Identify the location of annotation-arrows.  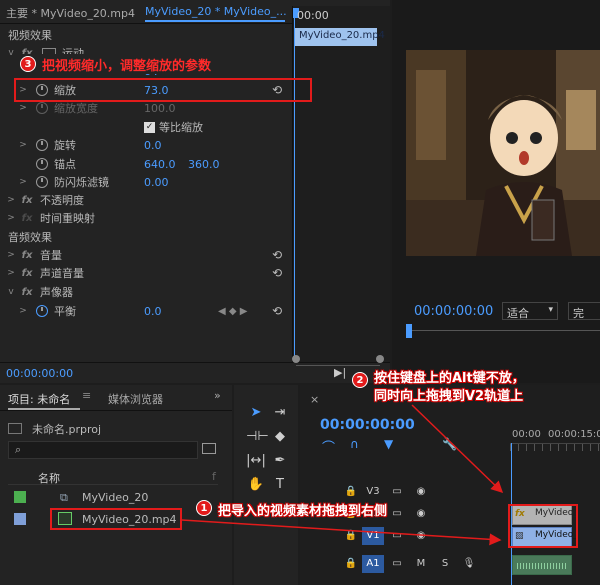
(342, 475).